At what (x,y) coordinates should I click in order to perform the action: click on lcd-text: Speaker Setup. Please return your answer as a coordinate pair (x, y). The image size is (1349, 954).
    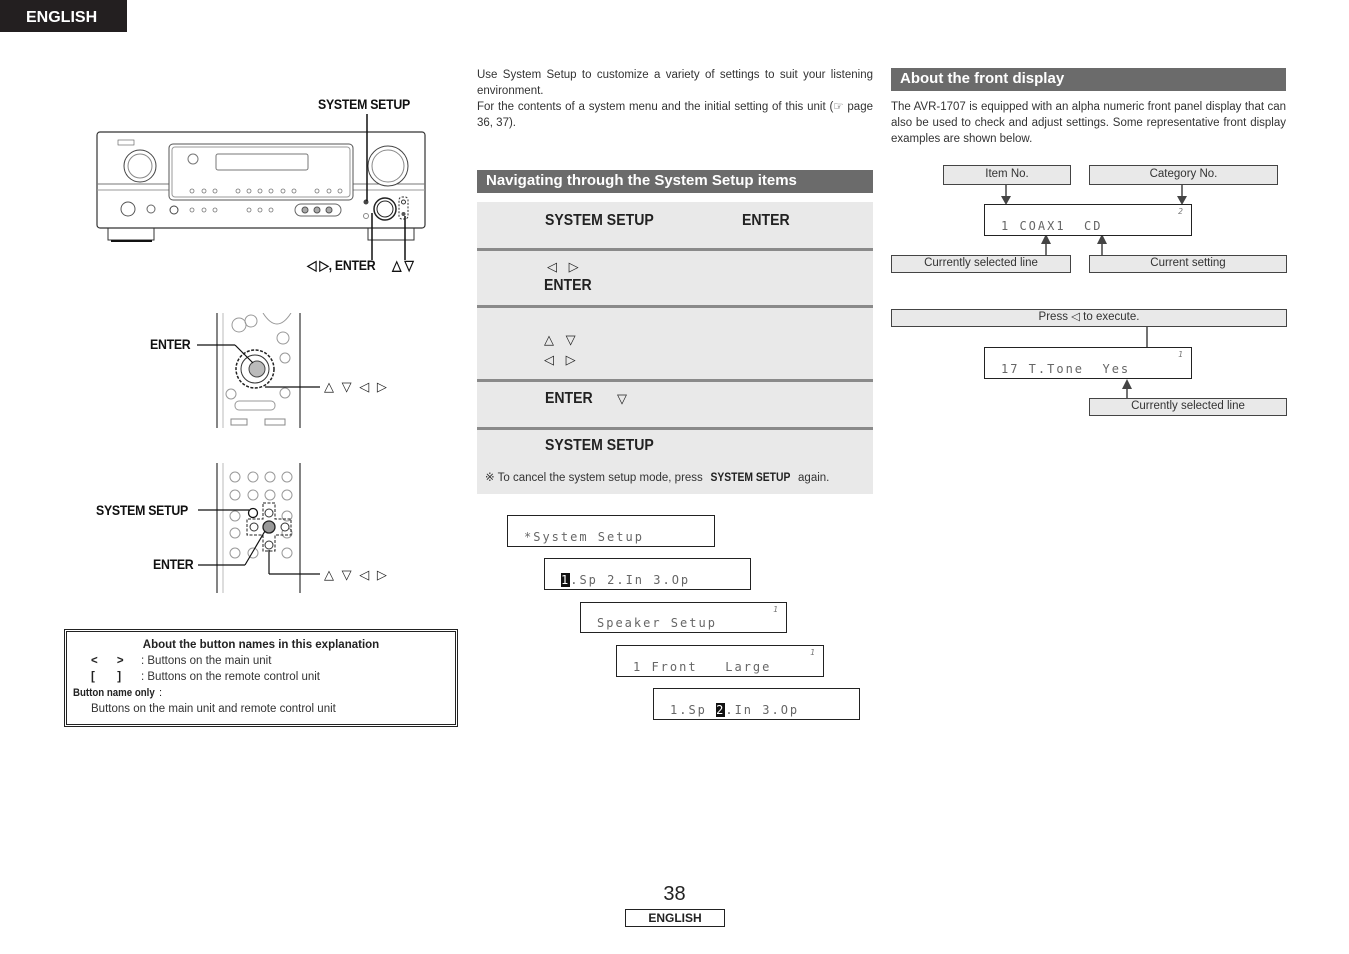
    Looking at the image, I should click on (657, 623).